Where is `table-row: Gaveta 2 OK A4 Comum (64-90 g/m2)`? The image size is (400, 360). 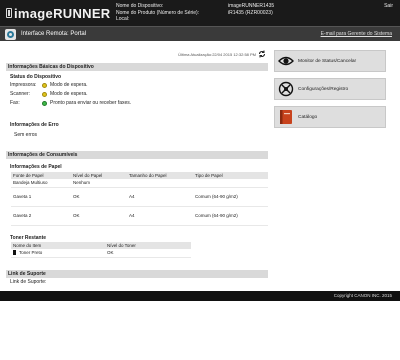
table-row: Gaveta 2 OK A4 Comum (64-90 g/m2) is located at coordinates (139, 216).